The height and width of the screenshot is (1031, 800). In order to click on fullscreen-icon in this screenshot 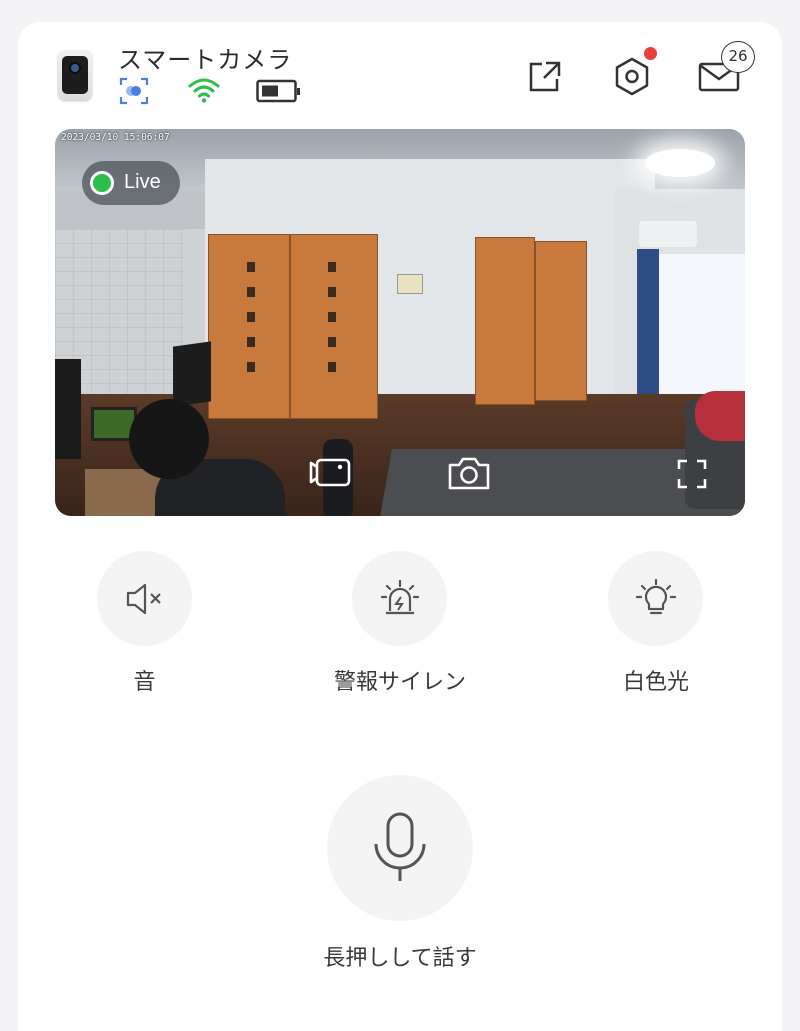, I will do `click(692, 474)`.